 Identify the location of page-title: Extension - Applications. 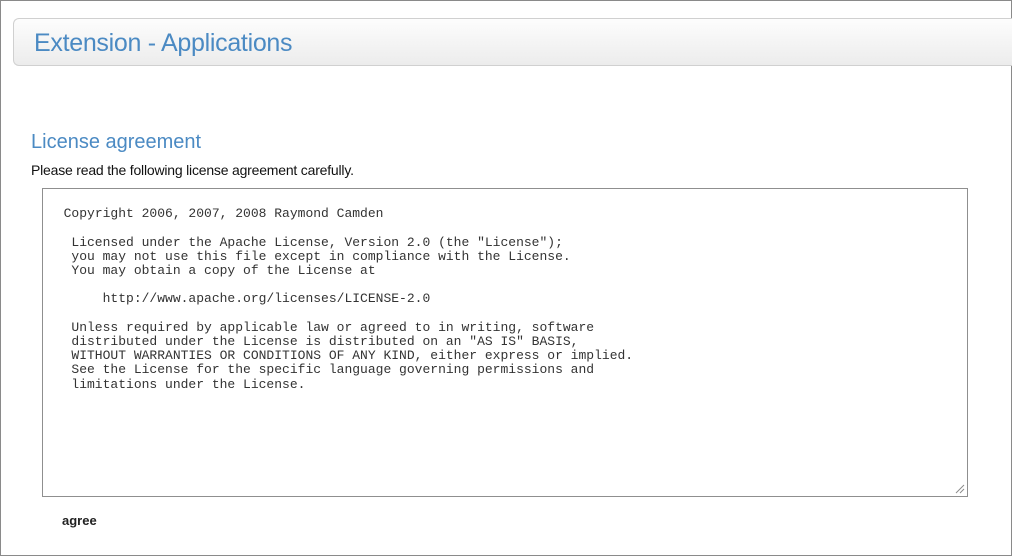
(163, 43).